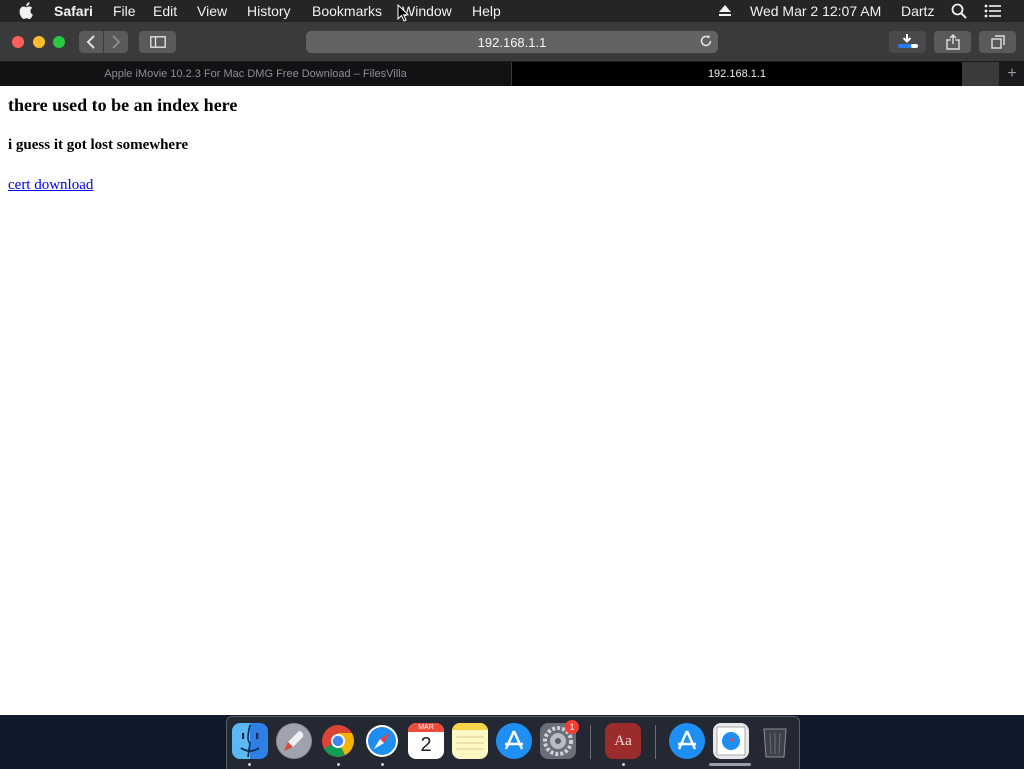 The image size is (1024, 769). I want to click on plus-icon: +, so click(1012, 73).